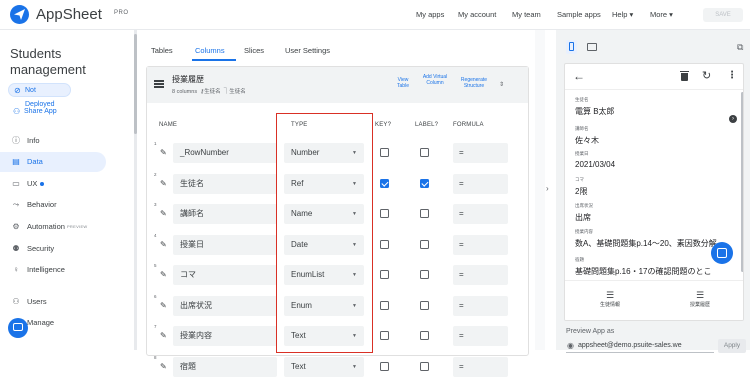  What do you see at coordinates (733, 119) in the screenshot?
I see `navigate-arrow-icon: ›` at bounding box center [733, 119].